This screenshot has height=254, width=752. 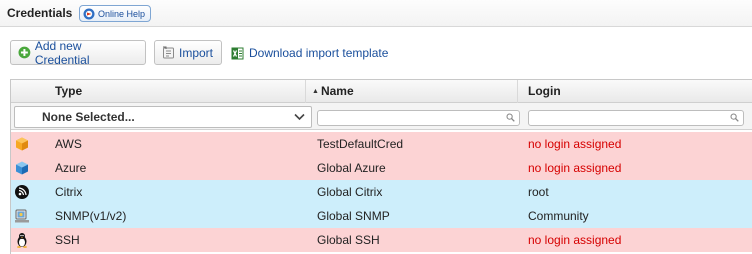 What do you see at coordinates (636, 118) in the screenshot?
I see `login-filter-input` at bounding box center [636, 118].